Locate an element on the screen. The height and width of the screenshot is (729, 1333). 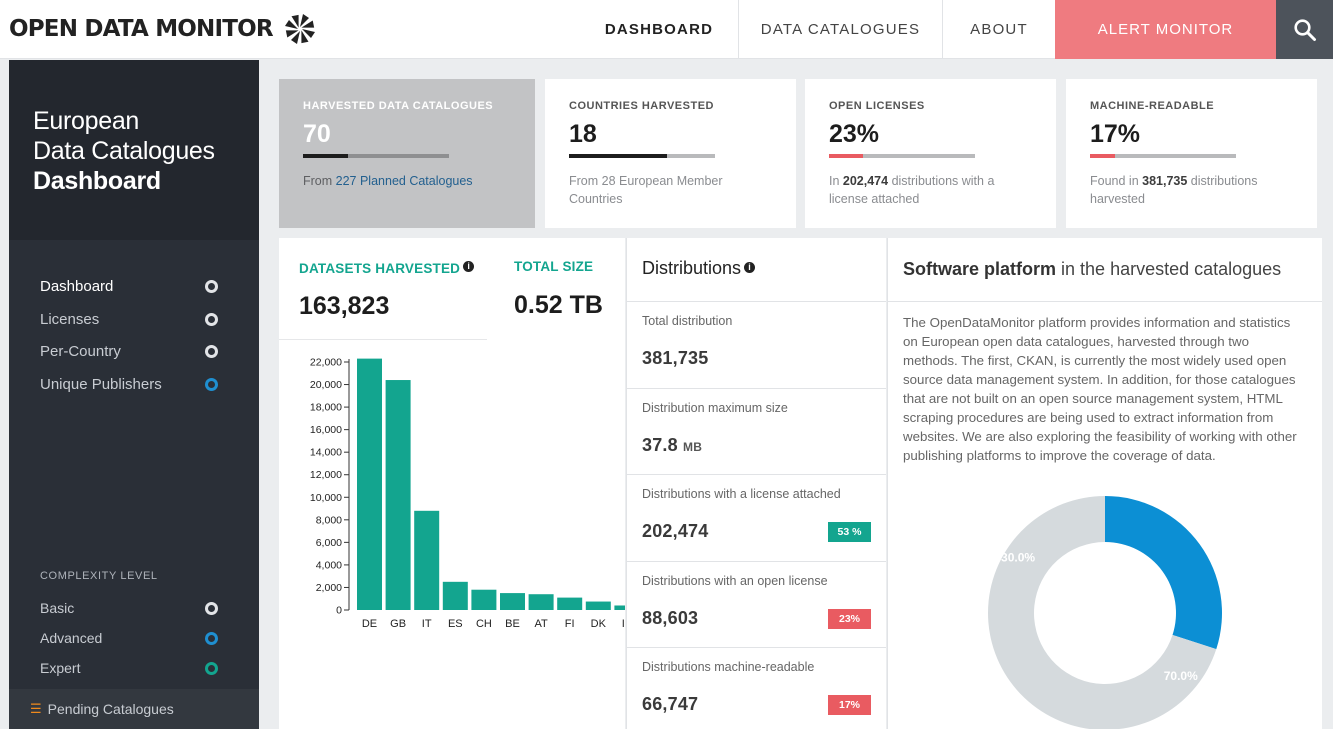
dist-value-wrap: 37.8 MB is located at coordinates (672, 445).